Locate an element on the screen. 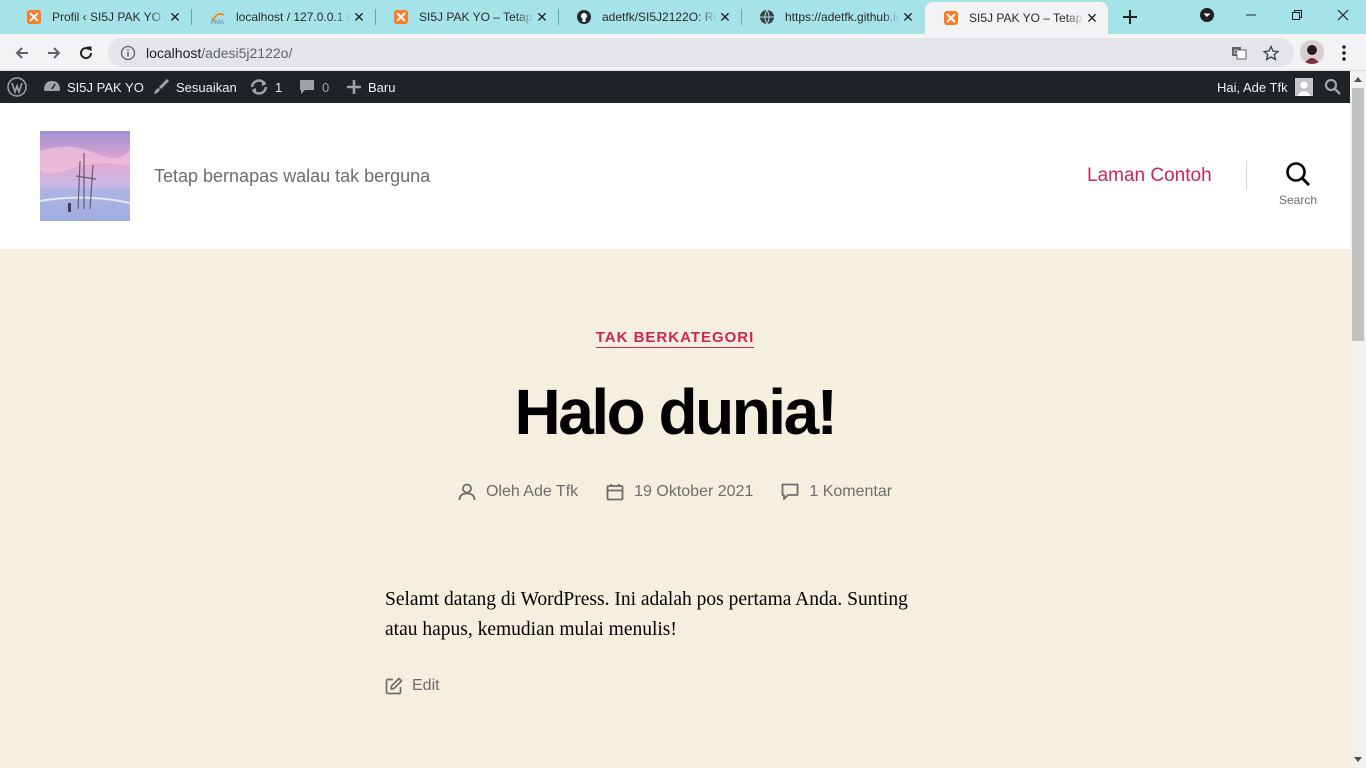 This screenshot has height=768, width=1366. post-meta: Oleh Ade Tfk 19 Oktober 2021 1 Komentar is located at coordinates (675, 492).